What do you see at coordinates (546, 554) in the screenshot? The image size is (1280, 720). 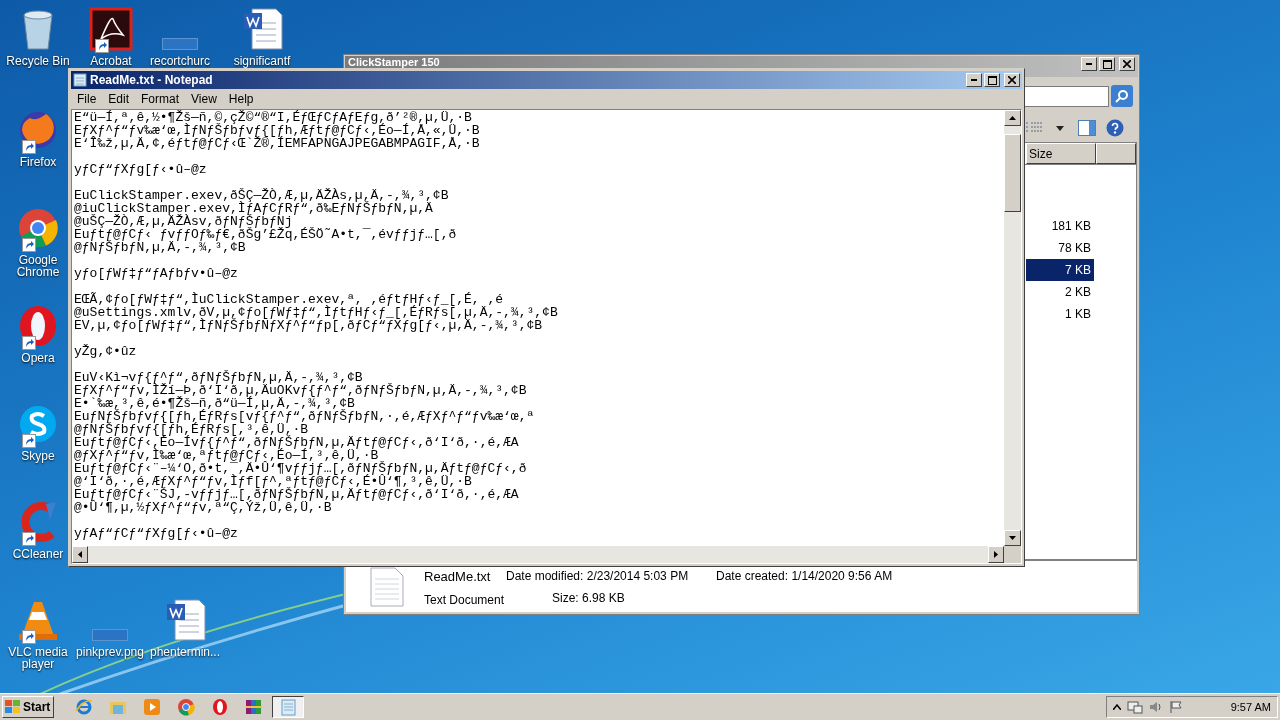 I see `horizontal-scrollbar` at bounding box center [546, 554].